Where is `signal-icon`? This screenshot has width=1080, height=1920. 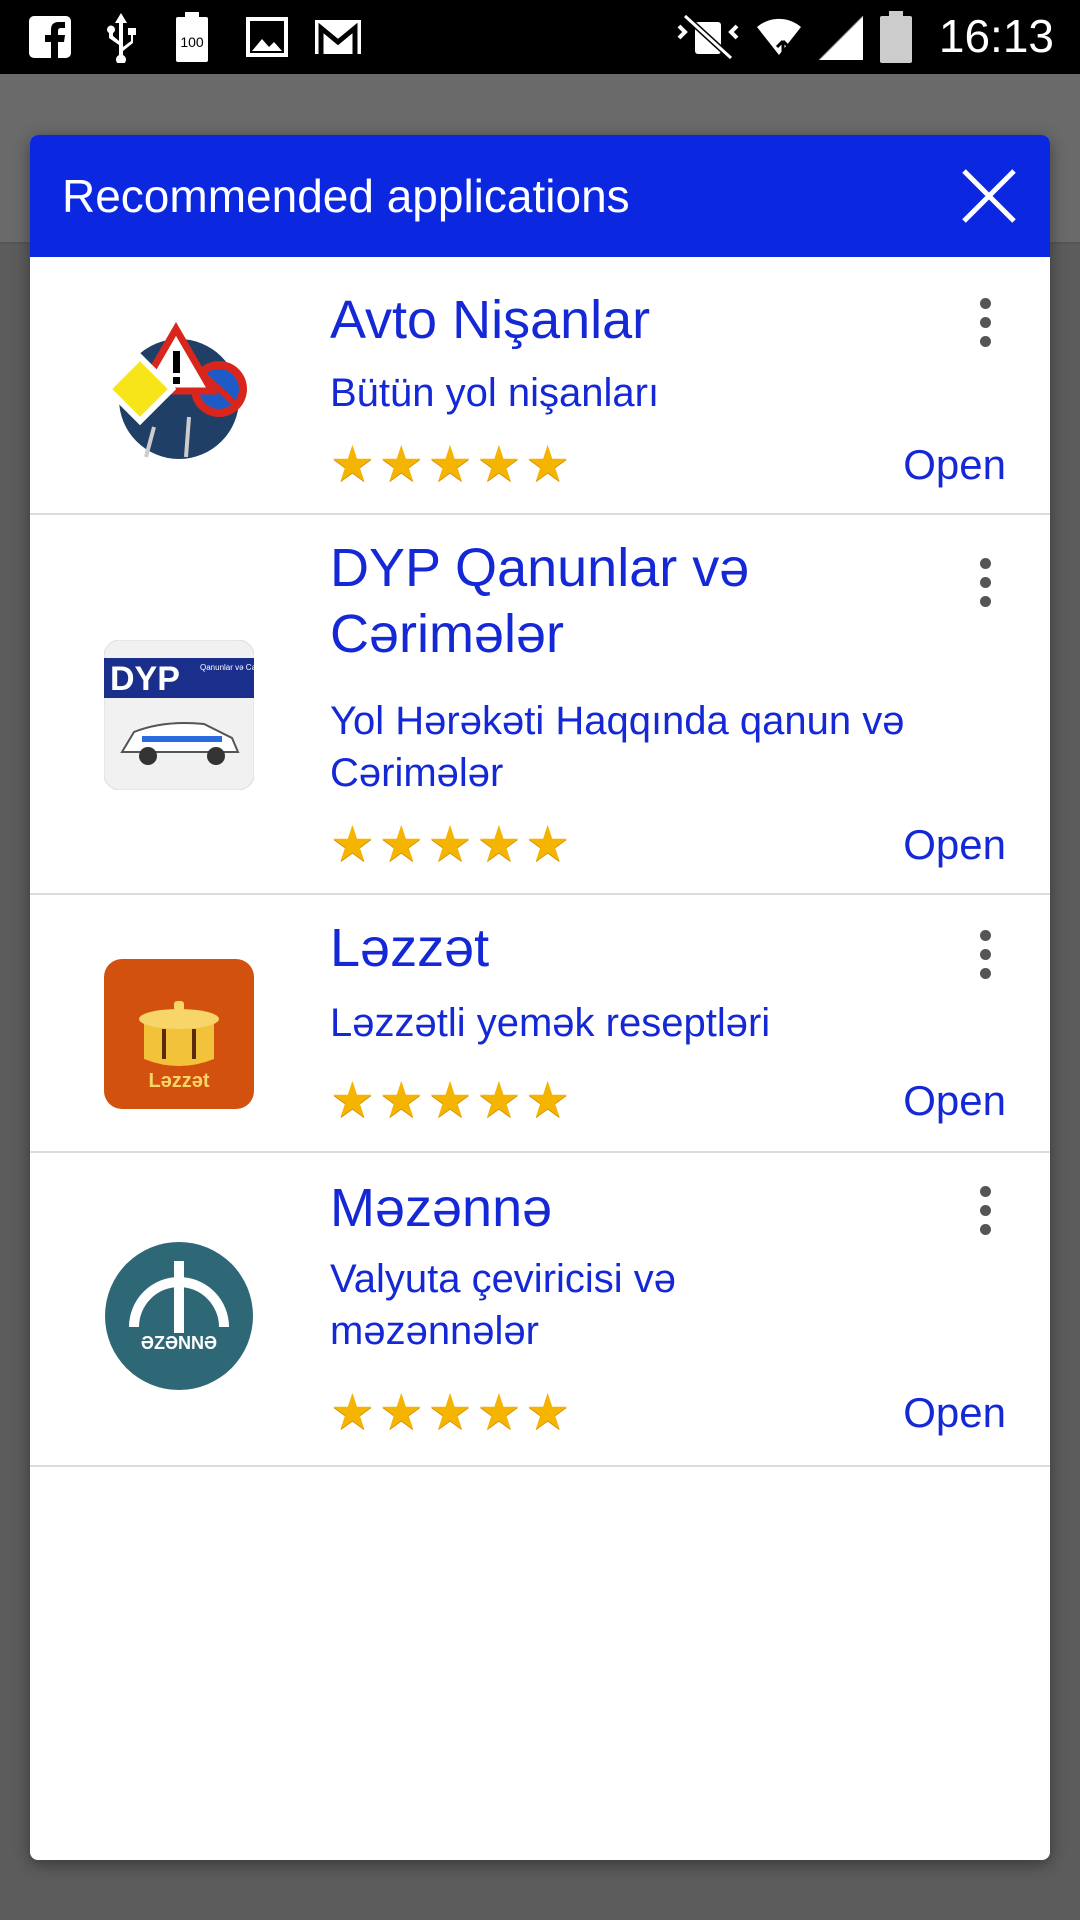
signal-icon is located at coordinates (840, 37).